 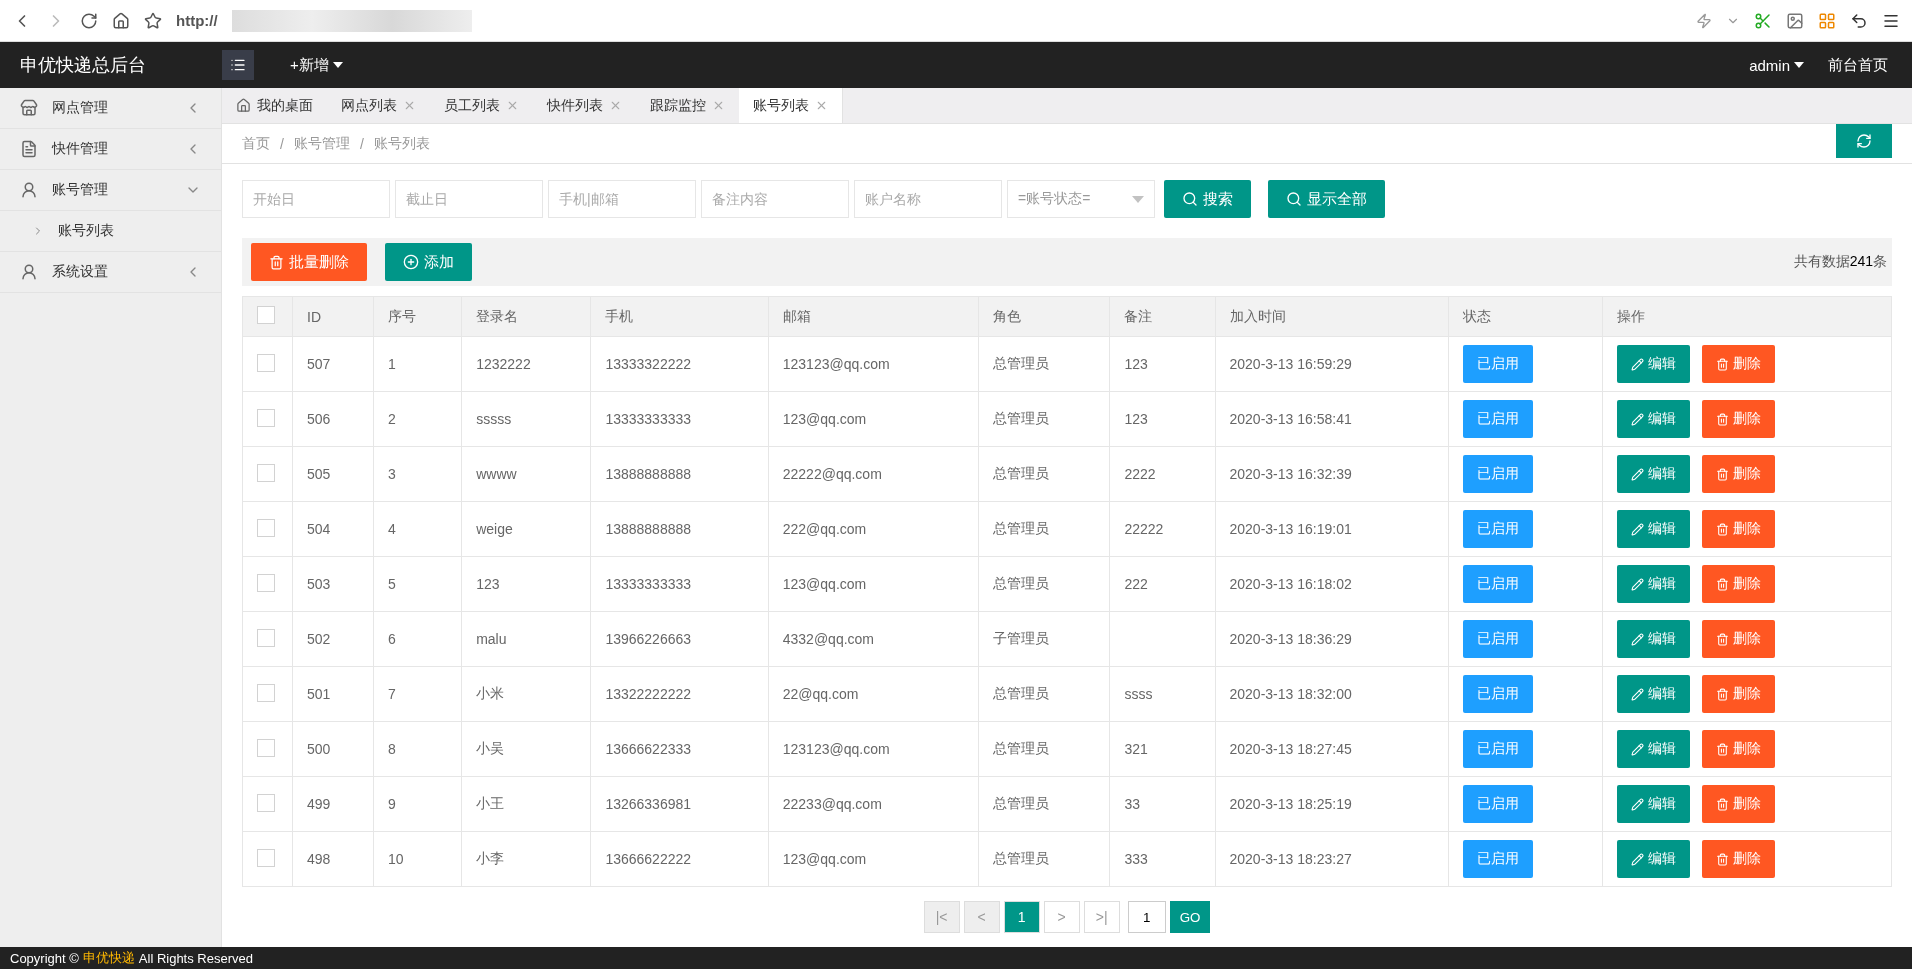 What do you see at coordinates (321, 143) in the screenshot?
I see `breadcrumb-link: 账号管理` at bounding box center [321, 143].